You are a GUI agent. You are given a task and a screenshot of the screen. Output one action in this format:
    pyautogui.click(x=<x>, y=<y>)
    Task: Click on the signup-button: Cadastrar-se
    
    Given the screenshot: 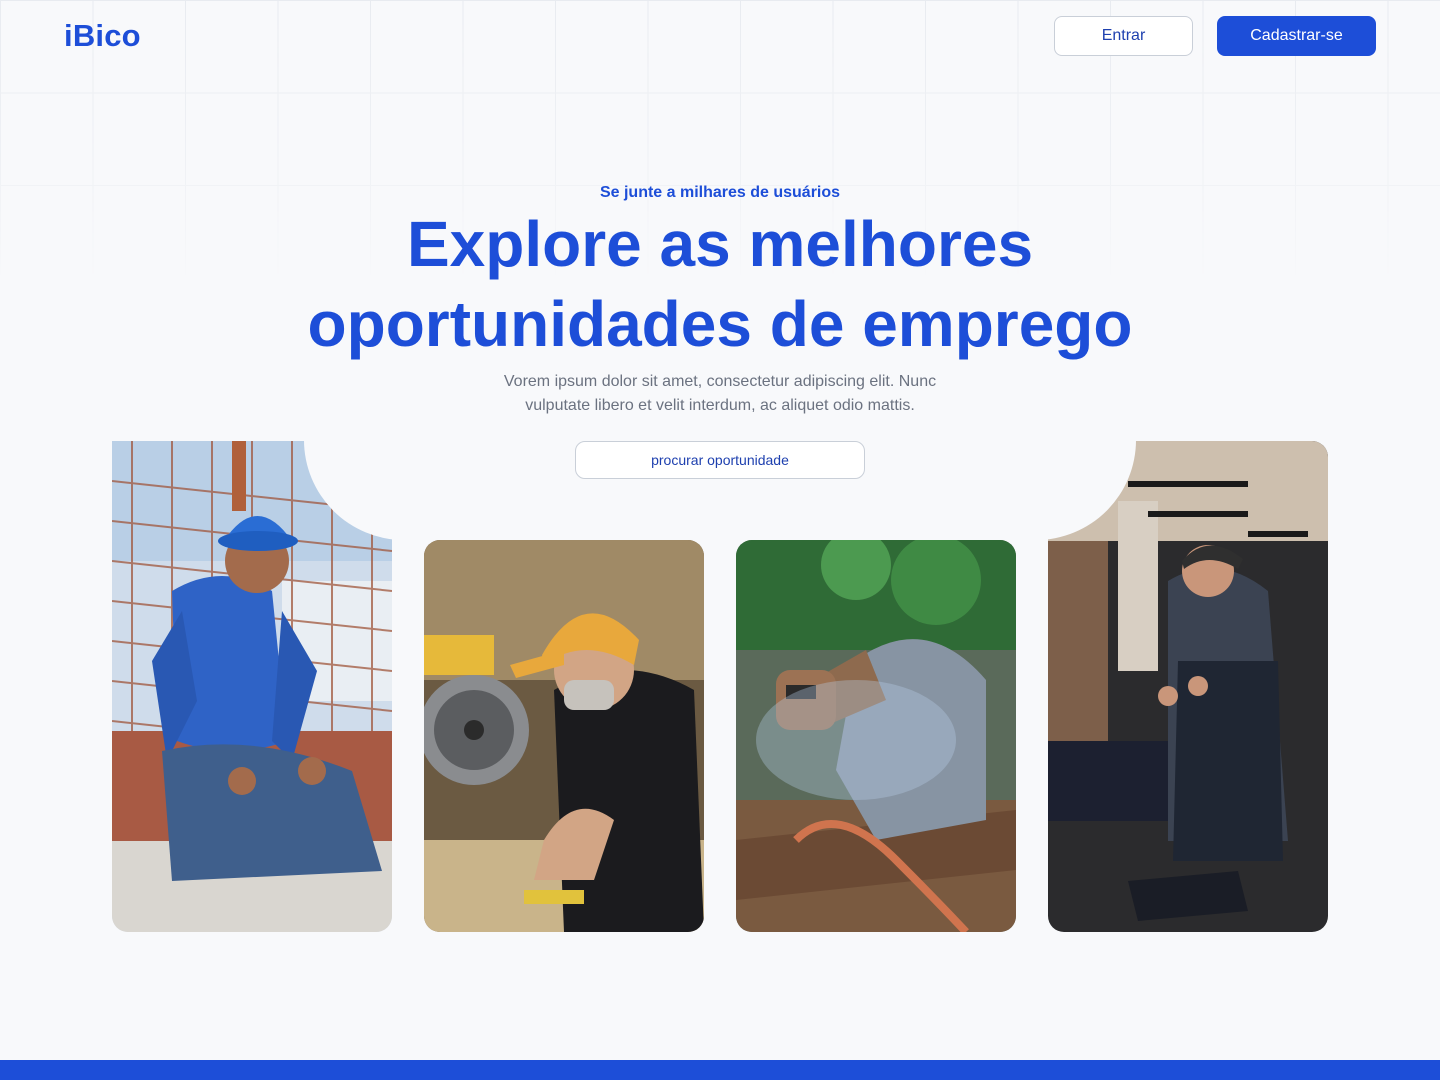 What is the action you would take?
    pyautogui.click(x=1296, y=36)
    